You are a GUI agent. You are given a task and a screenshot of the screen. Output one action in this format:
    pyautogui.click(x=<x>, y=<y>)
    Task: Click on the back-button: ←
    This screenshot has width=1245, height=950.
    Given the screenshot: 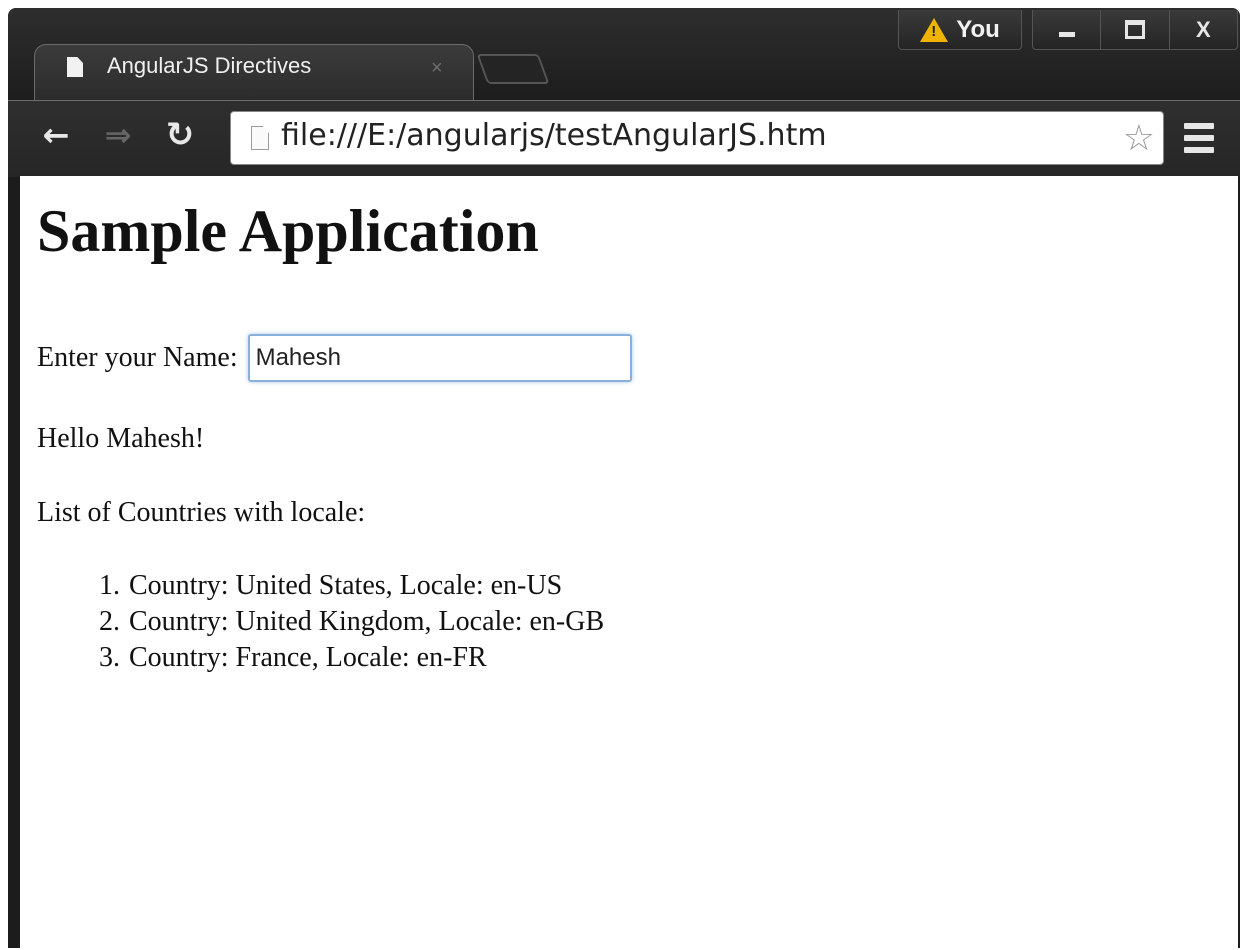 What is the action you would take?
    pyautogui.click(x=56, y=135)
    